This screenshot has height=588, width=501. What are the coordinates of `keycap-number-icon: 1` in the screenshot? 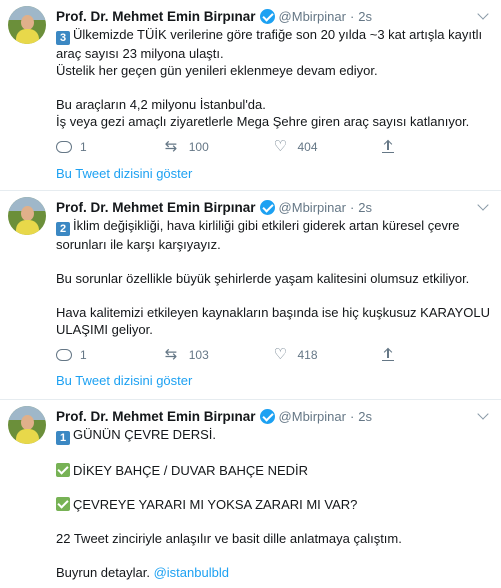 It's located at (63, 438).